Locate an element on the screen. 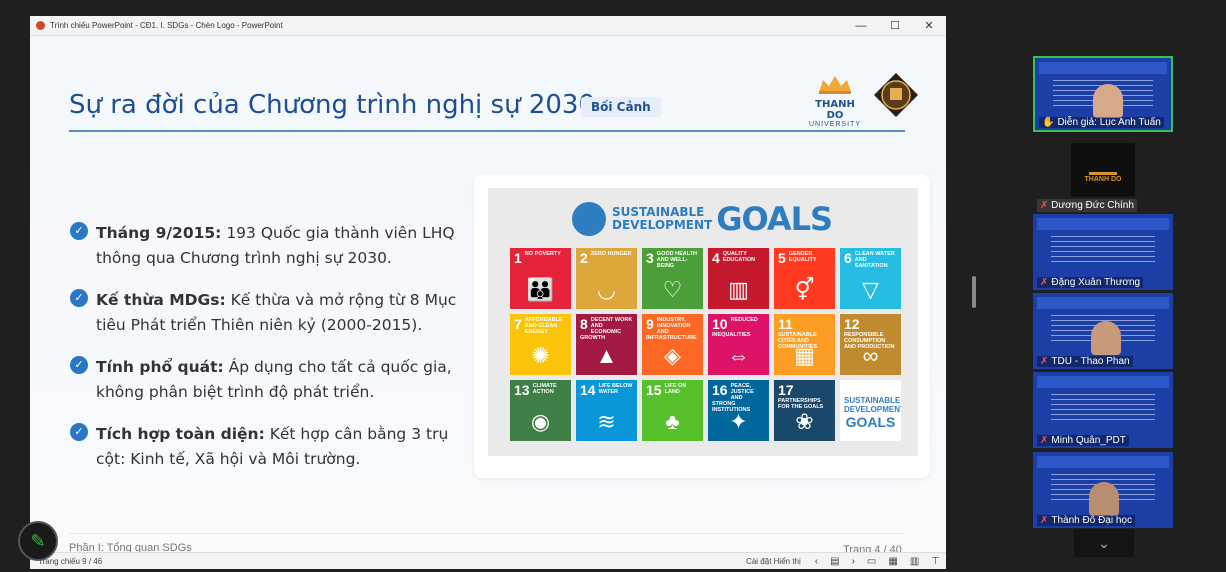 Image resolution: width=1226 pixels, height=572 pixels. panel-resize-handle is located at coordinates (974, 292).